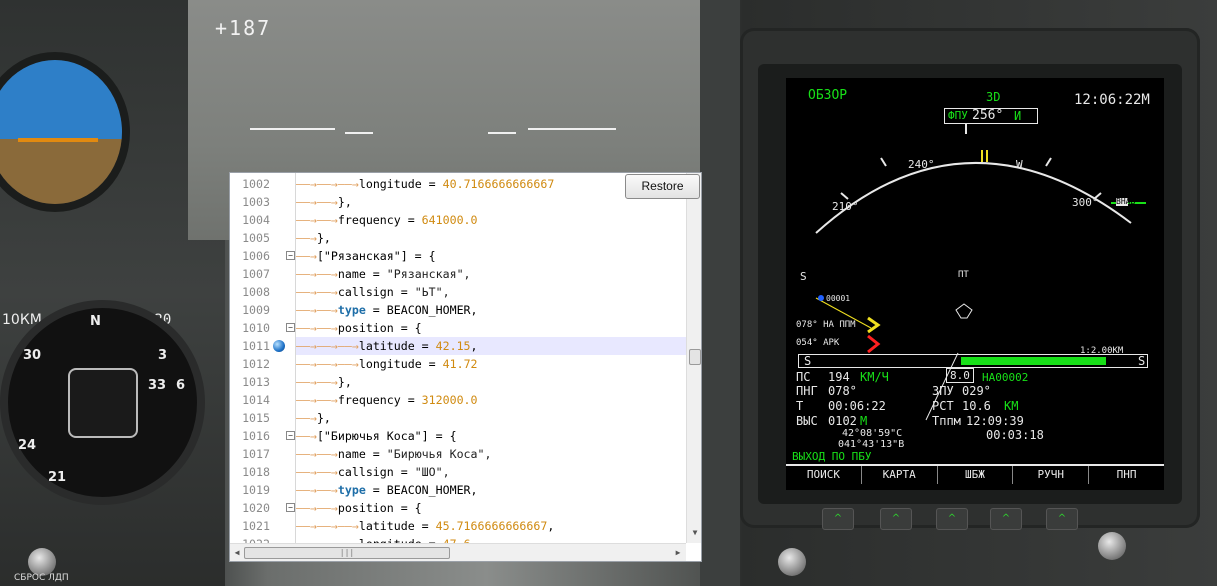  What do you see at coordinates (449, 400) in the screenshot?
I see `code-token: 312000.0` at bounding box center [449, 400].